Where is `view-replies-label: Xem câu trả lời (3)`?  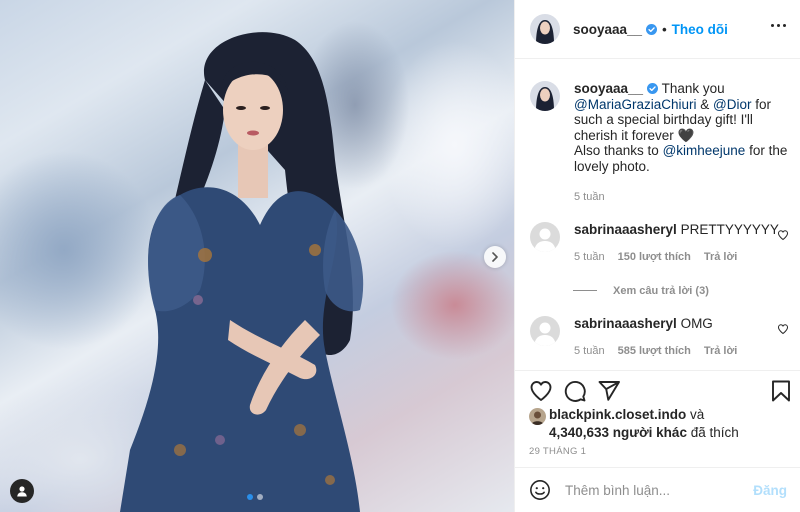 view-replies-label: Xem câu trả lời (3) is located at coordinates (661, 290).